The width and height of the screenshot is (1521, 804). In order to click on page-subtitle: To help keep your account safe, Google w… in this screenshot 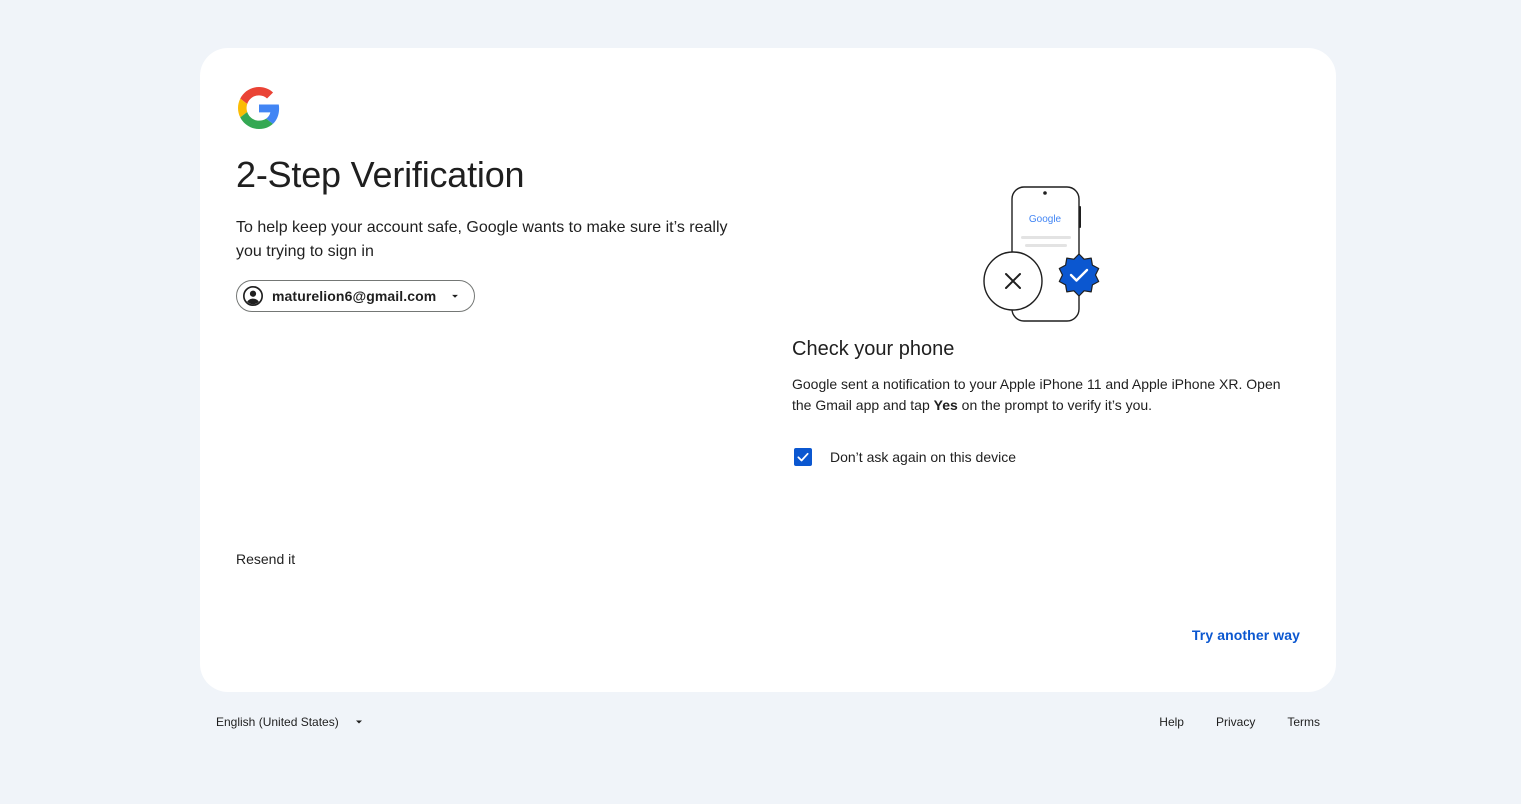, I will do `click(482, 239)`.